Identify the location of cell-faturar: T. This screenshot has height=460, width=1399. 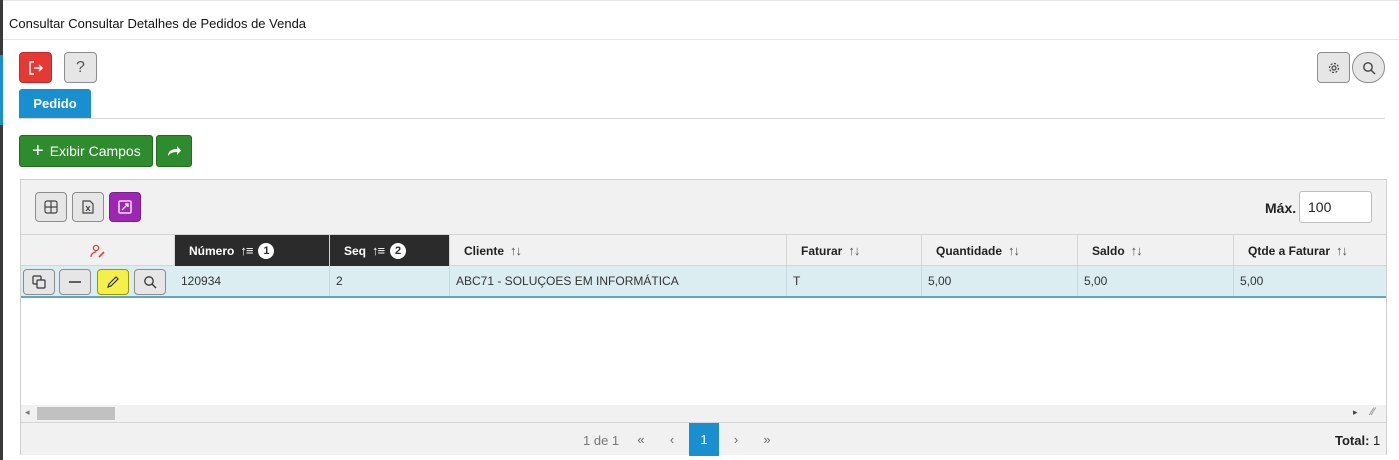
(854, 281).